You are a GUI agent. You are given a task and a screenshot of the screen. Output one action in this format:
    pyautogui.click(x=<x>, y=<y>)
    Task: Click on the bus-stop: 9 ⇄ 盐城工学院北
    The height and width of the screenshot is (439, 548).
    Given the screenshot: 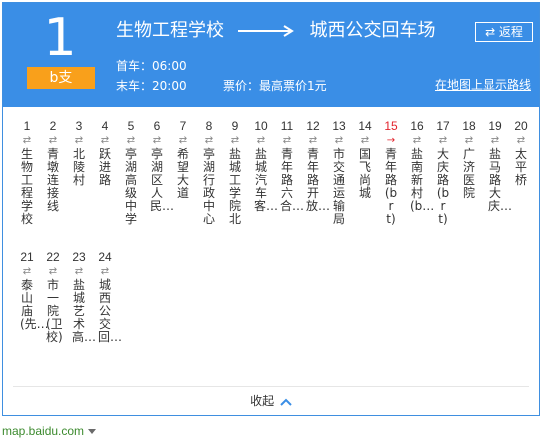 What is the action you would take?
    pyautogui.click(x=235, y=172)
    